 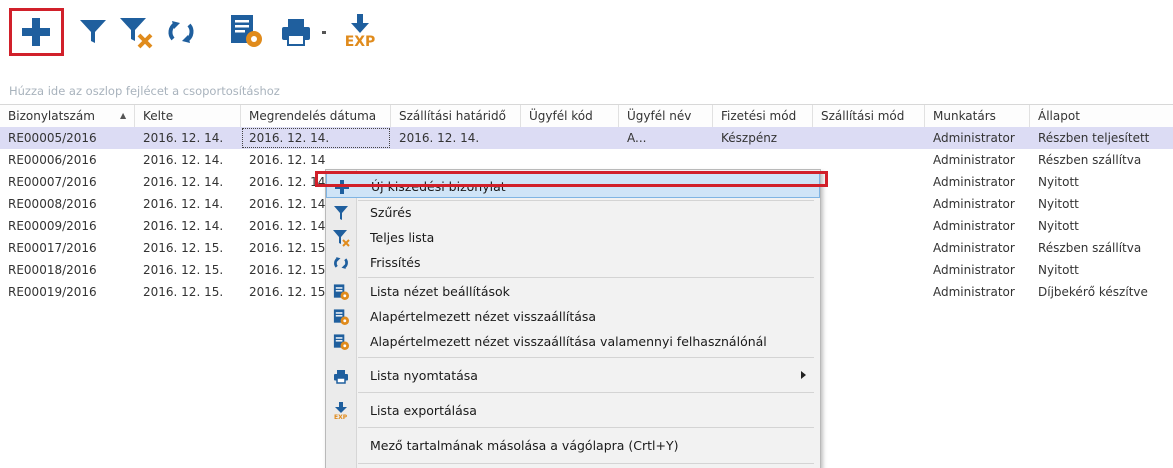 What do you see at coordinates (573, 262) in the screenshot?
I see `menu-item-refresh: Frissítés` at bounding box center [573, 262].